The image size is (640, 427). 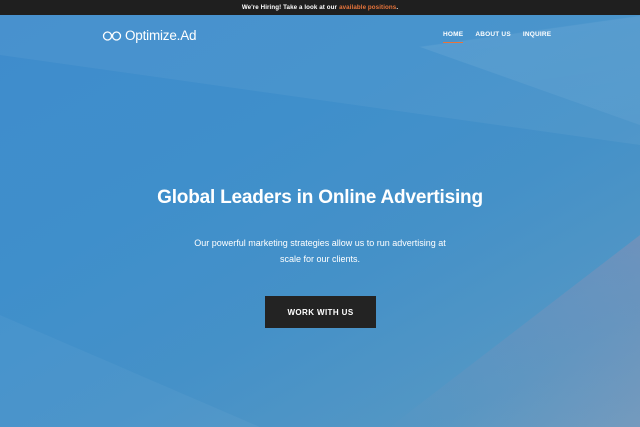 I want to click on infinity-logo-icon, so click(x=112, y=36).